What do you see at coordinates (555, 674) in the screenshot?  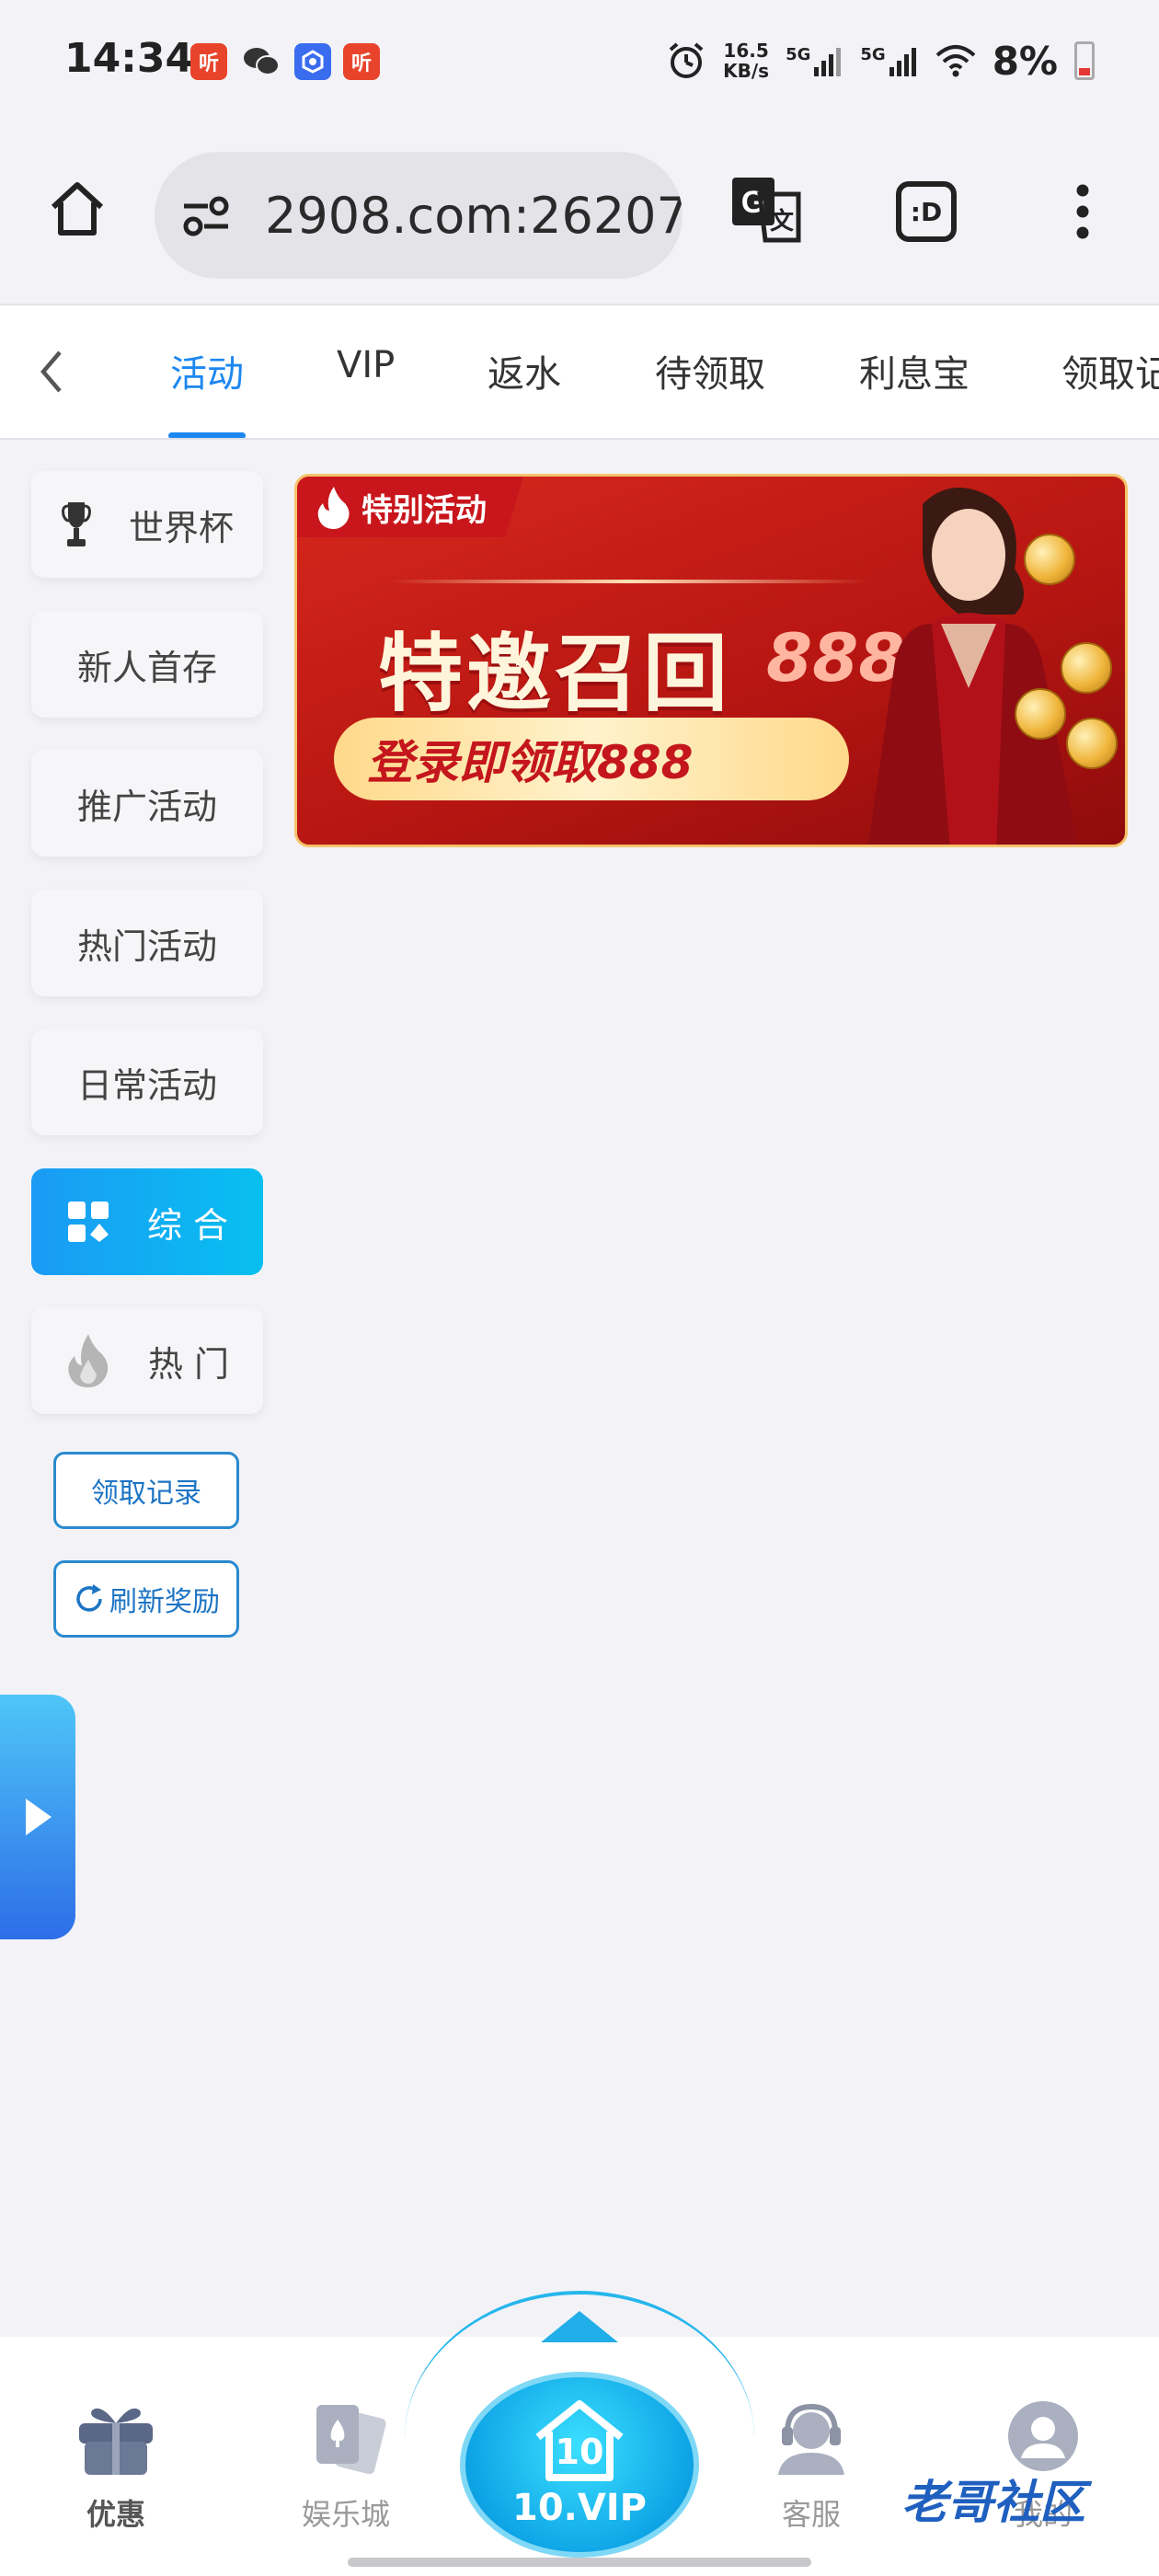 I see `banner-title: 特邀召回` at bounding box center [555, 674].